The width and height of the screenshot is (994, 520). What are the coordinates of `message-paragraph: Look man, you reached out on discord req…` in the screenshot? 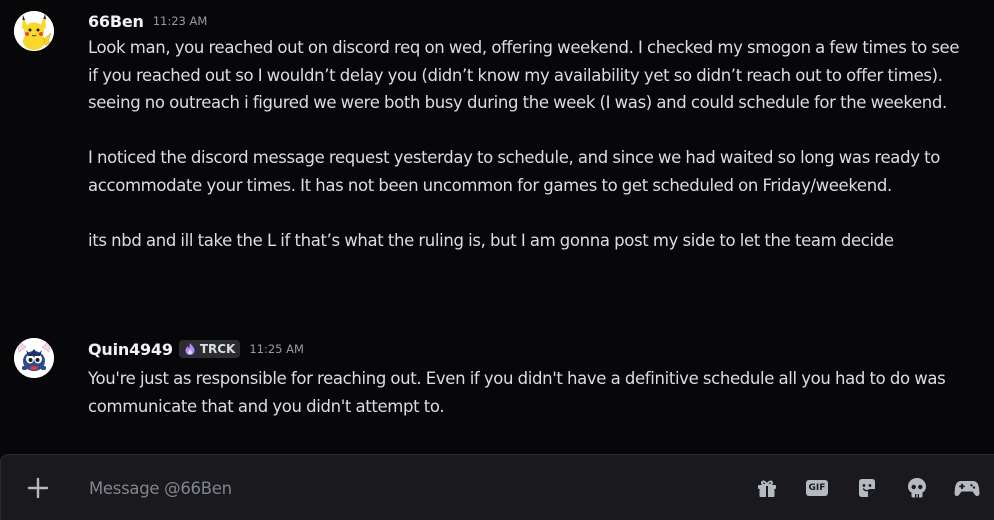 It's located at (524, 75).